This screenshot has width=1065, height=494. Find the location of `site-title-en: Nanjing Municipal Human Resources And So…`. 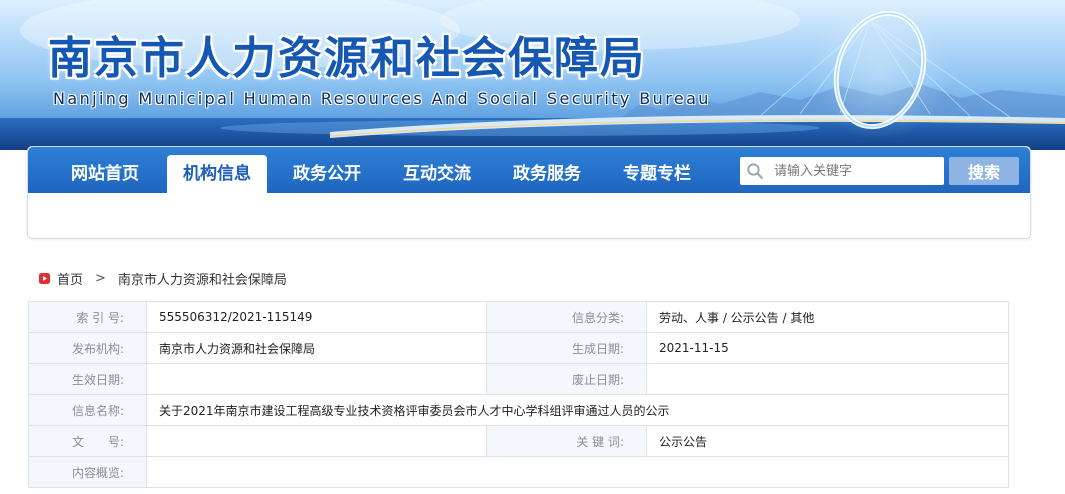

site-title-en: Nanjing Municipal Human Resources And So… is located at coordinates (382, 98).